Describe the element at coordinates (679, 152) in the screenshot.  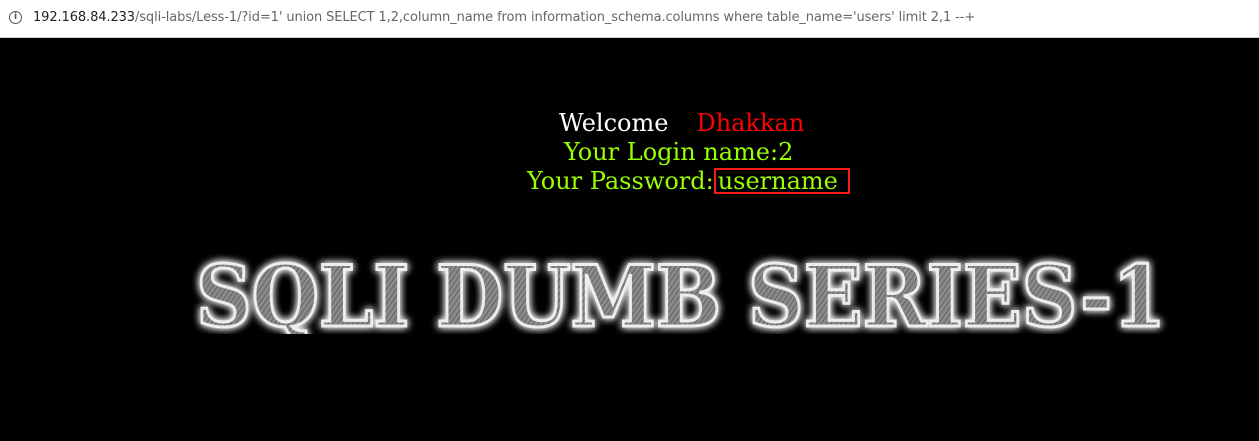
I see `login-name-text: Your Login name:2` at that location.